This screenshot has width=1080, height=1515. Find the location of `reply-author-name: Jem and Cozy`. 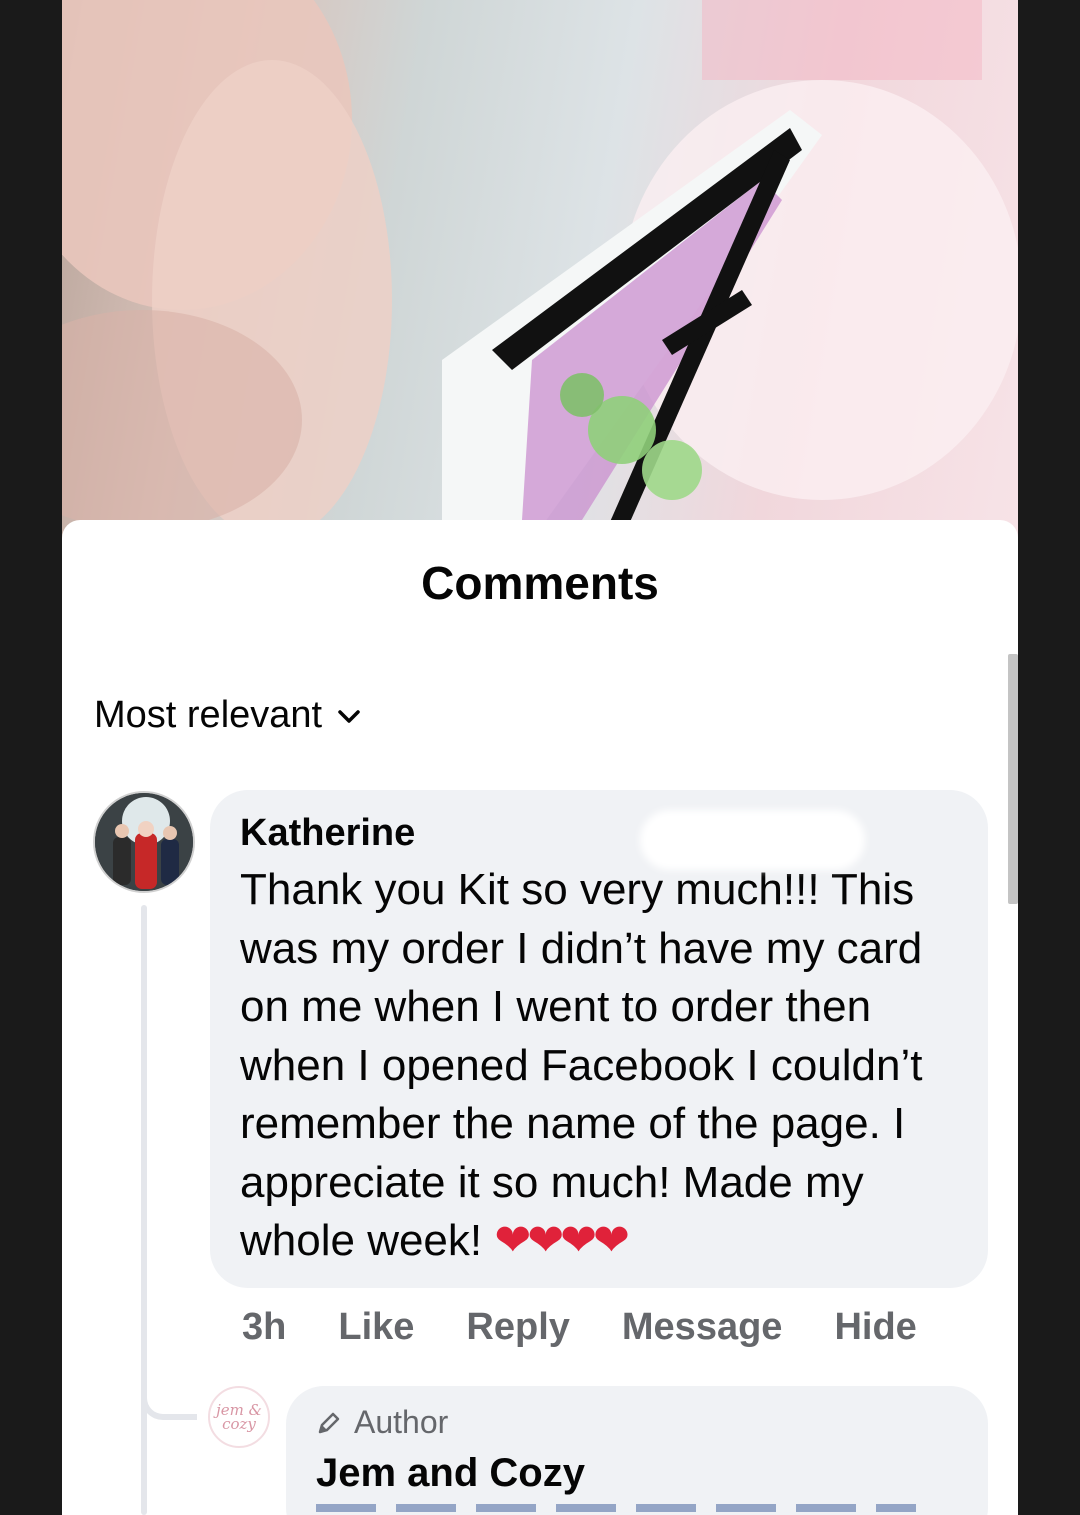

reply-author-name: Jem and Cozy is located at coordinates (637, 1473).